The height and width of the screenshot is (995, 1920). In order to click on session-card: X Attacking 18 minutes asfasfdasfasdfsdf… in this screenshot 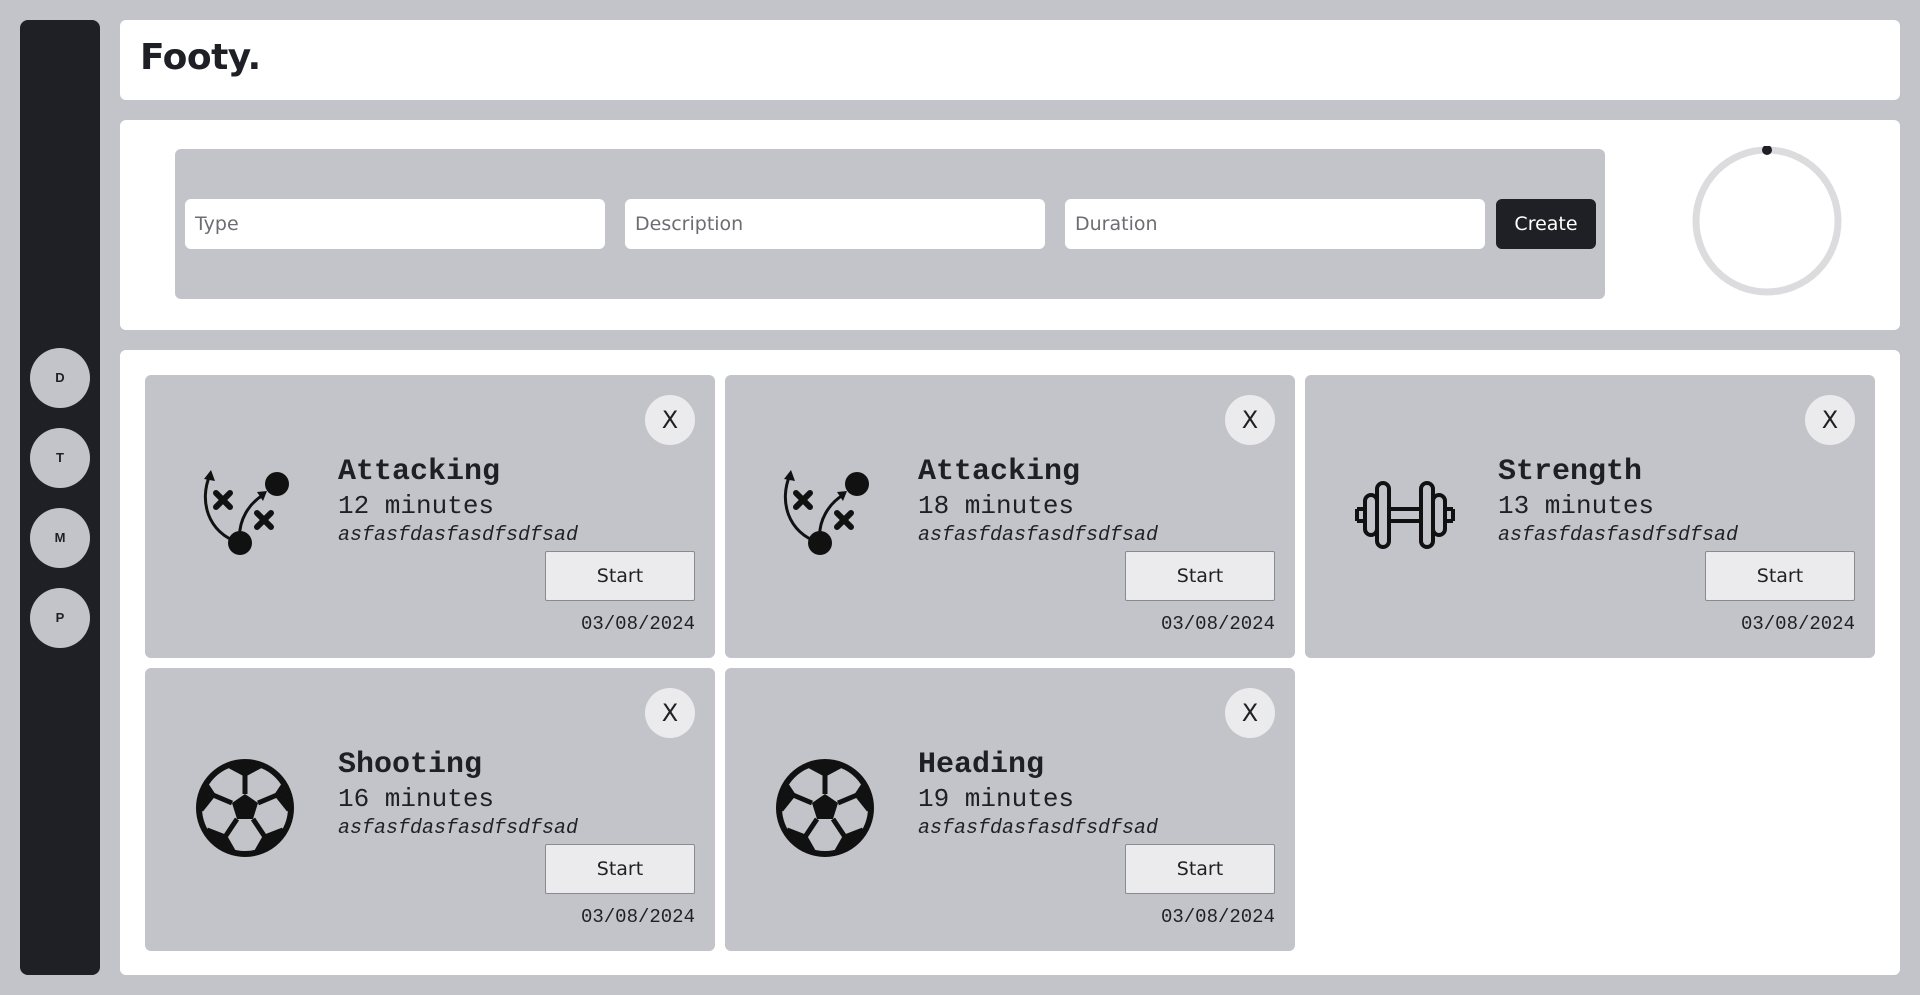, I will do `click(1010, 516)`.